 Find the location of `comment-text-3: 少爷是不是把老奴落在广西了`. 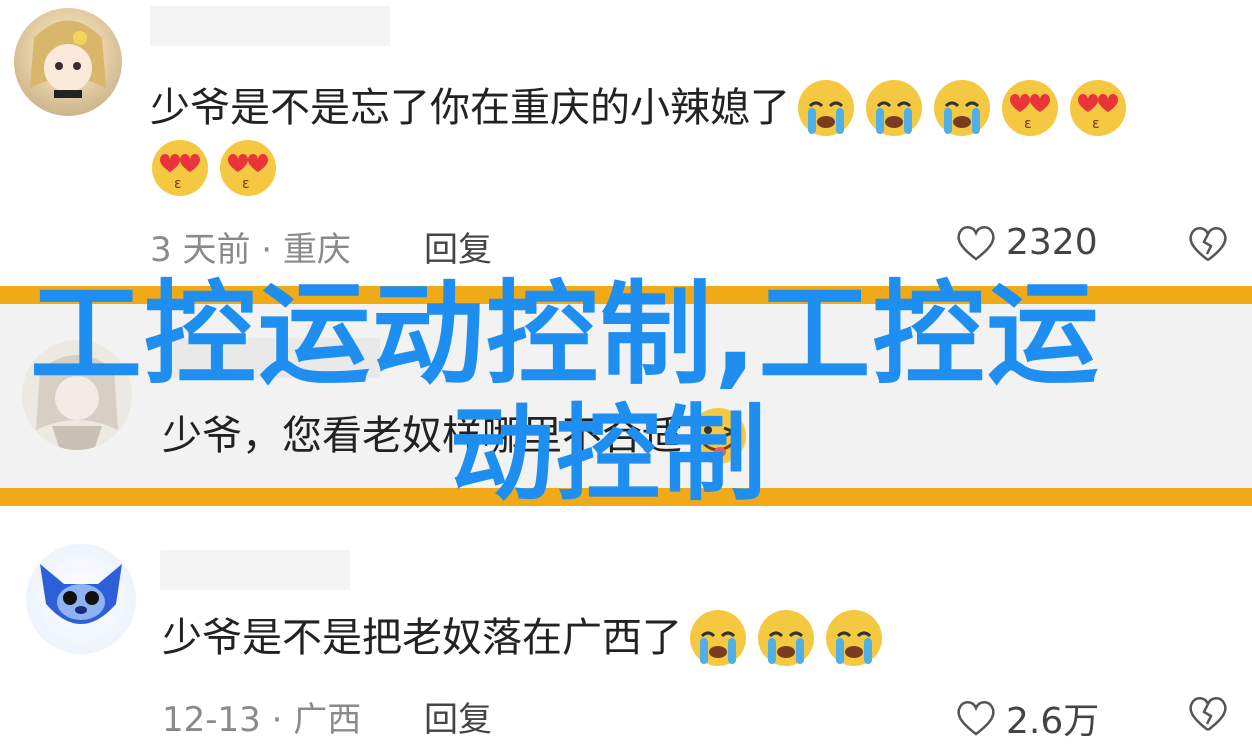

comment-text-3: 少爷是不是把老奴落在广西了 is located at coordinates (523, 638).